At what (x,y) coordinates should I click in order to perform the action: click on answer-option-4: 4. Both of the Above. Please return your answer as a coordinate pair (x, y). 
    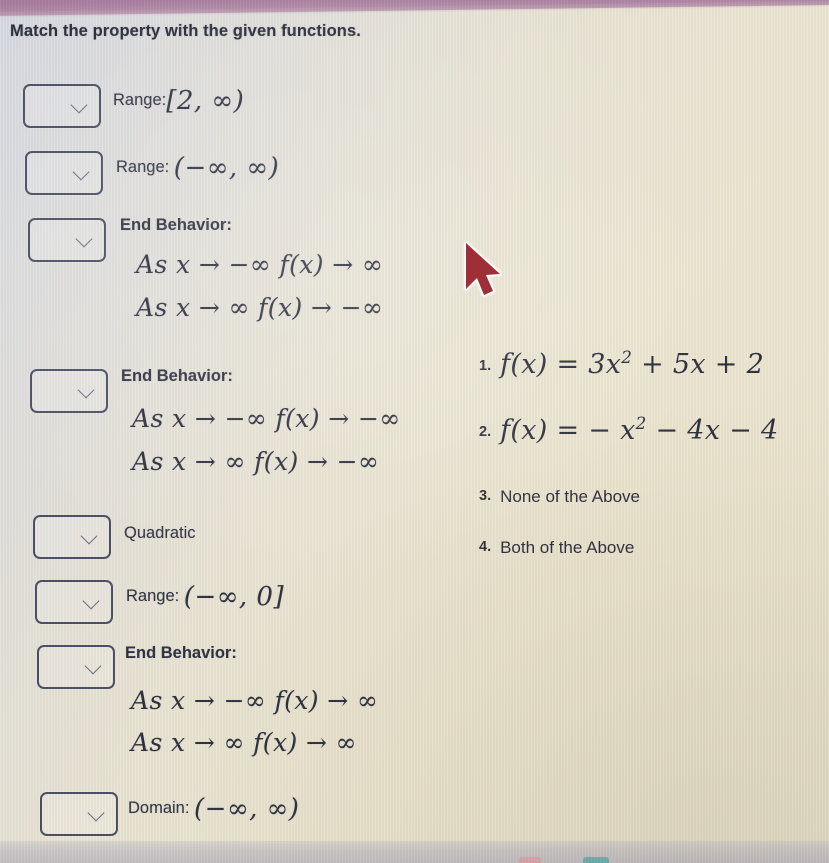
    Looking at the image, I should click on (556, 548).